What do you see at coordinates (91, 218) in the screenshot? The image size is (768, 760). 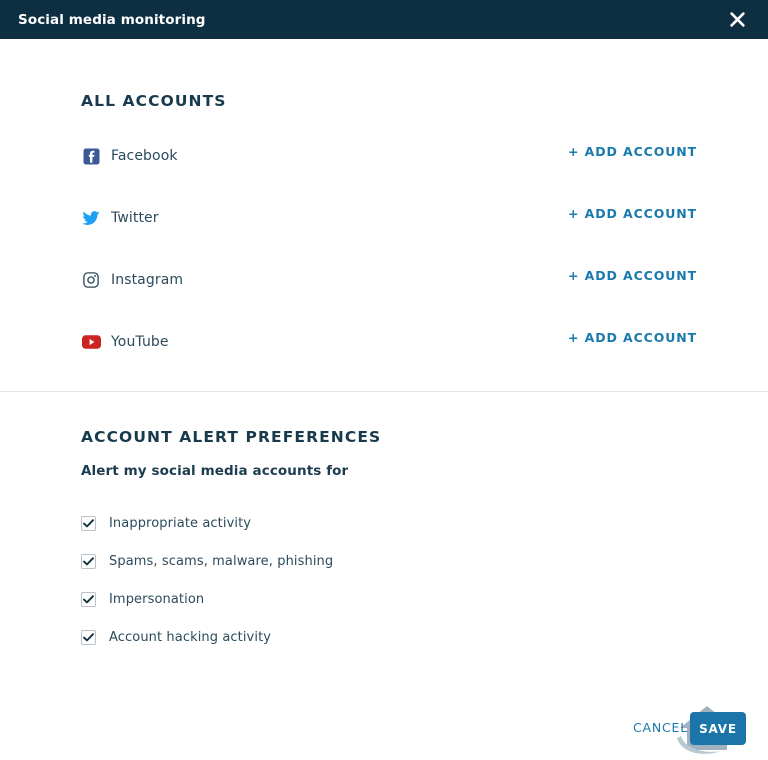 I see `twitter-icon` at bounding box center [91, 218].